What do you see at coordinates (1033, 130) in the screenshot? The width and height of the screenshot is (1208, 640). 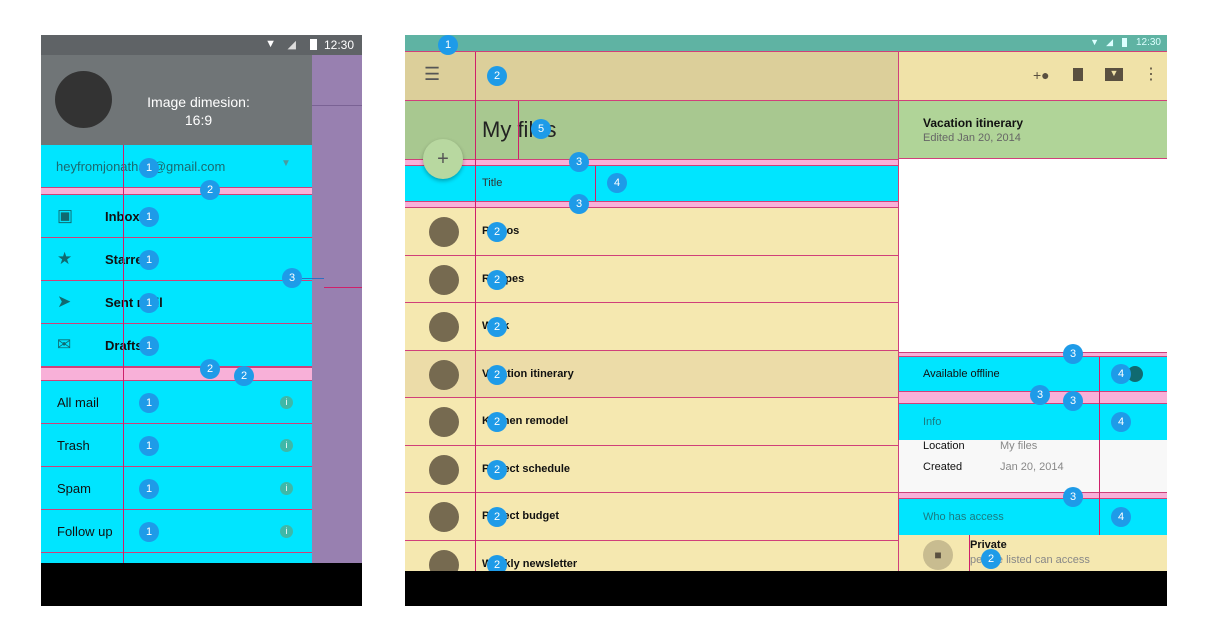 I see `detail-header: Vacation itinerary Edited Jan 20, 2014` at bounding box center [1033, 130].